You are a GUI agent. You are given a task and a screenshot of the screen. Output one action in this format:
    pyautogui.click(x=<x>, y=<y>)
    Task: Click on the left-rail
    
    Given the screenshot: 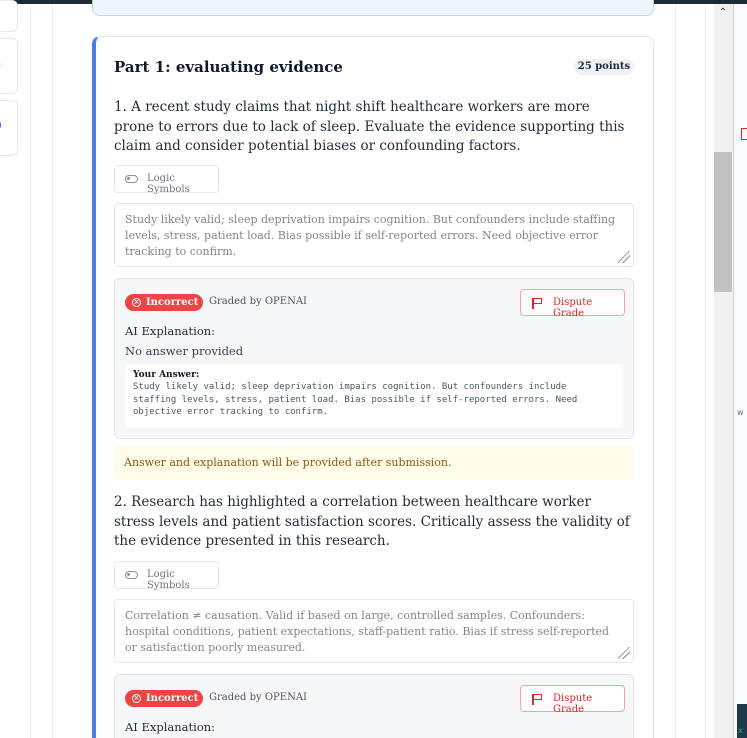 What is the action you would take?
    pyautogui.click(x=10, y=369)
    